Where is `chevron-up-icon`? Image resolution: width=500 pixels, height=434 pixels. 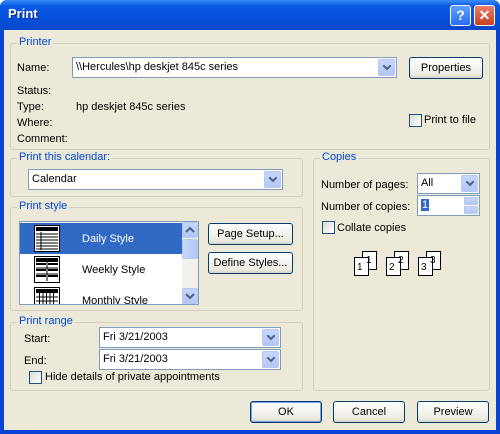 chevron-up-icon is located at coordinates (190, 229).